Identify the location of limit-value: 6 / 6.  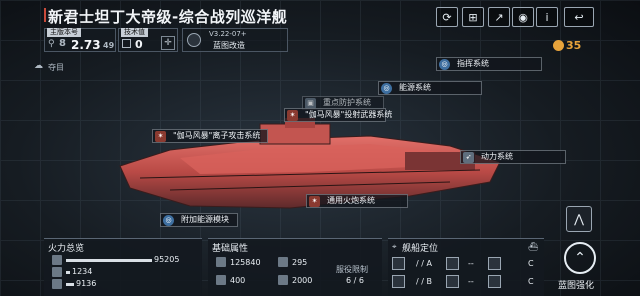
(355, 280).